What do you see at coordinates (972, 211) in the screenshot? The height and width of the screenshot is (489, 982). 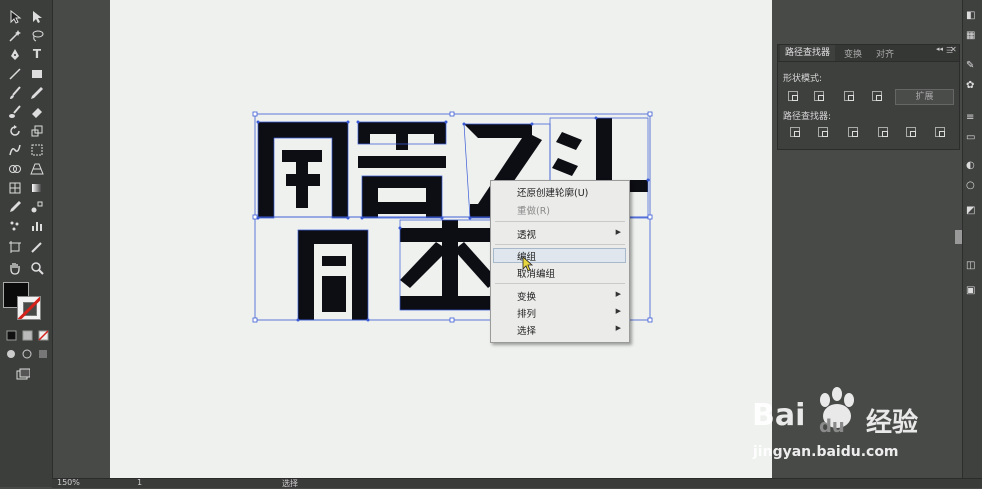 I see `graphic-styles-panel-icon: ◩` at bounding box center [972, 211].